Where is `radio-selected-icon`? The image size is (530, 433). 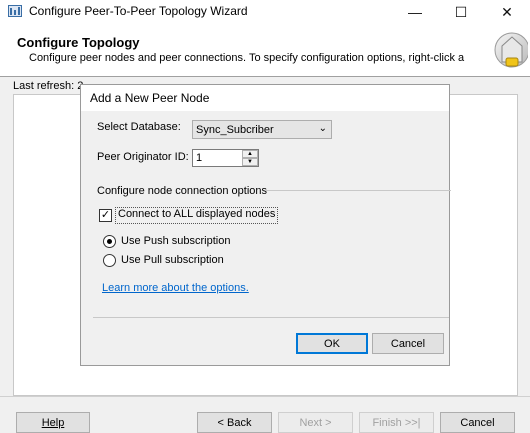
radio-selected-icon is located at coordinates (109, 241).